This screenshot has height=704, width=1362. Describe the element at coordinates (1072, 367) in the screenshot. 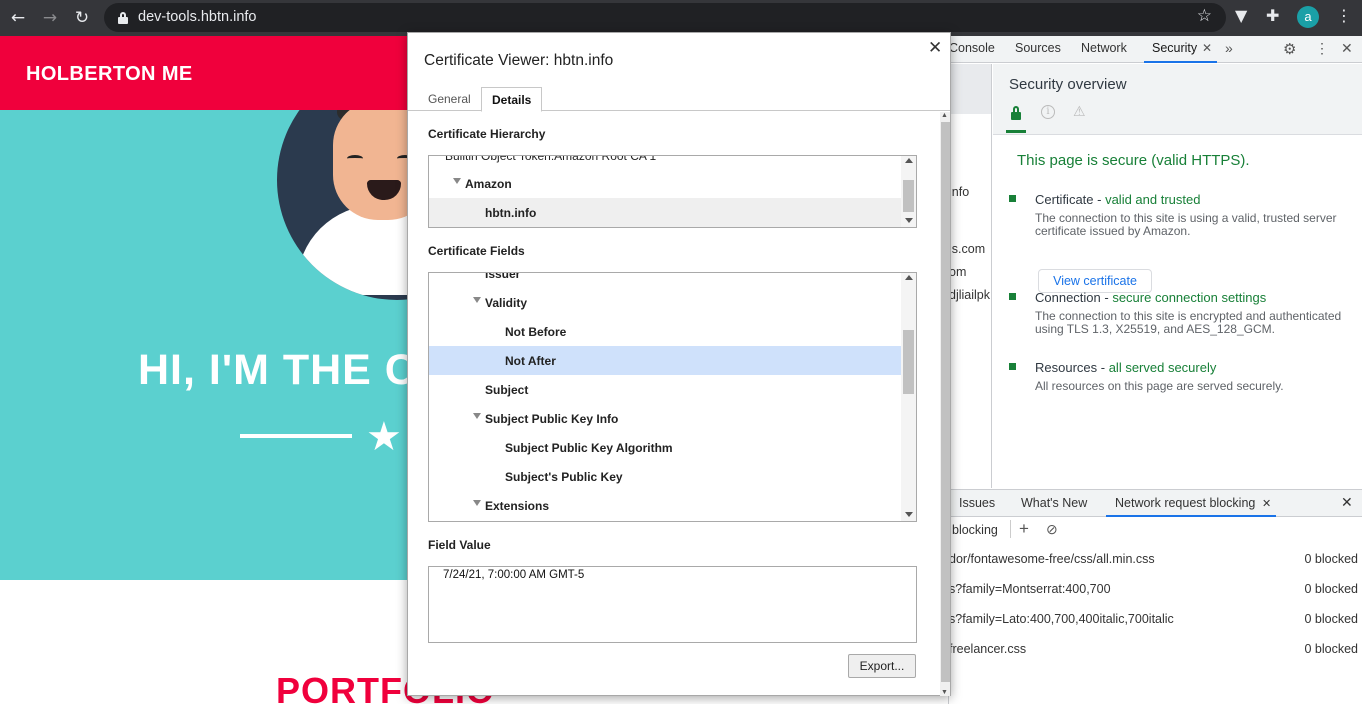

I see `resources-label: Resources -` at that location.